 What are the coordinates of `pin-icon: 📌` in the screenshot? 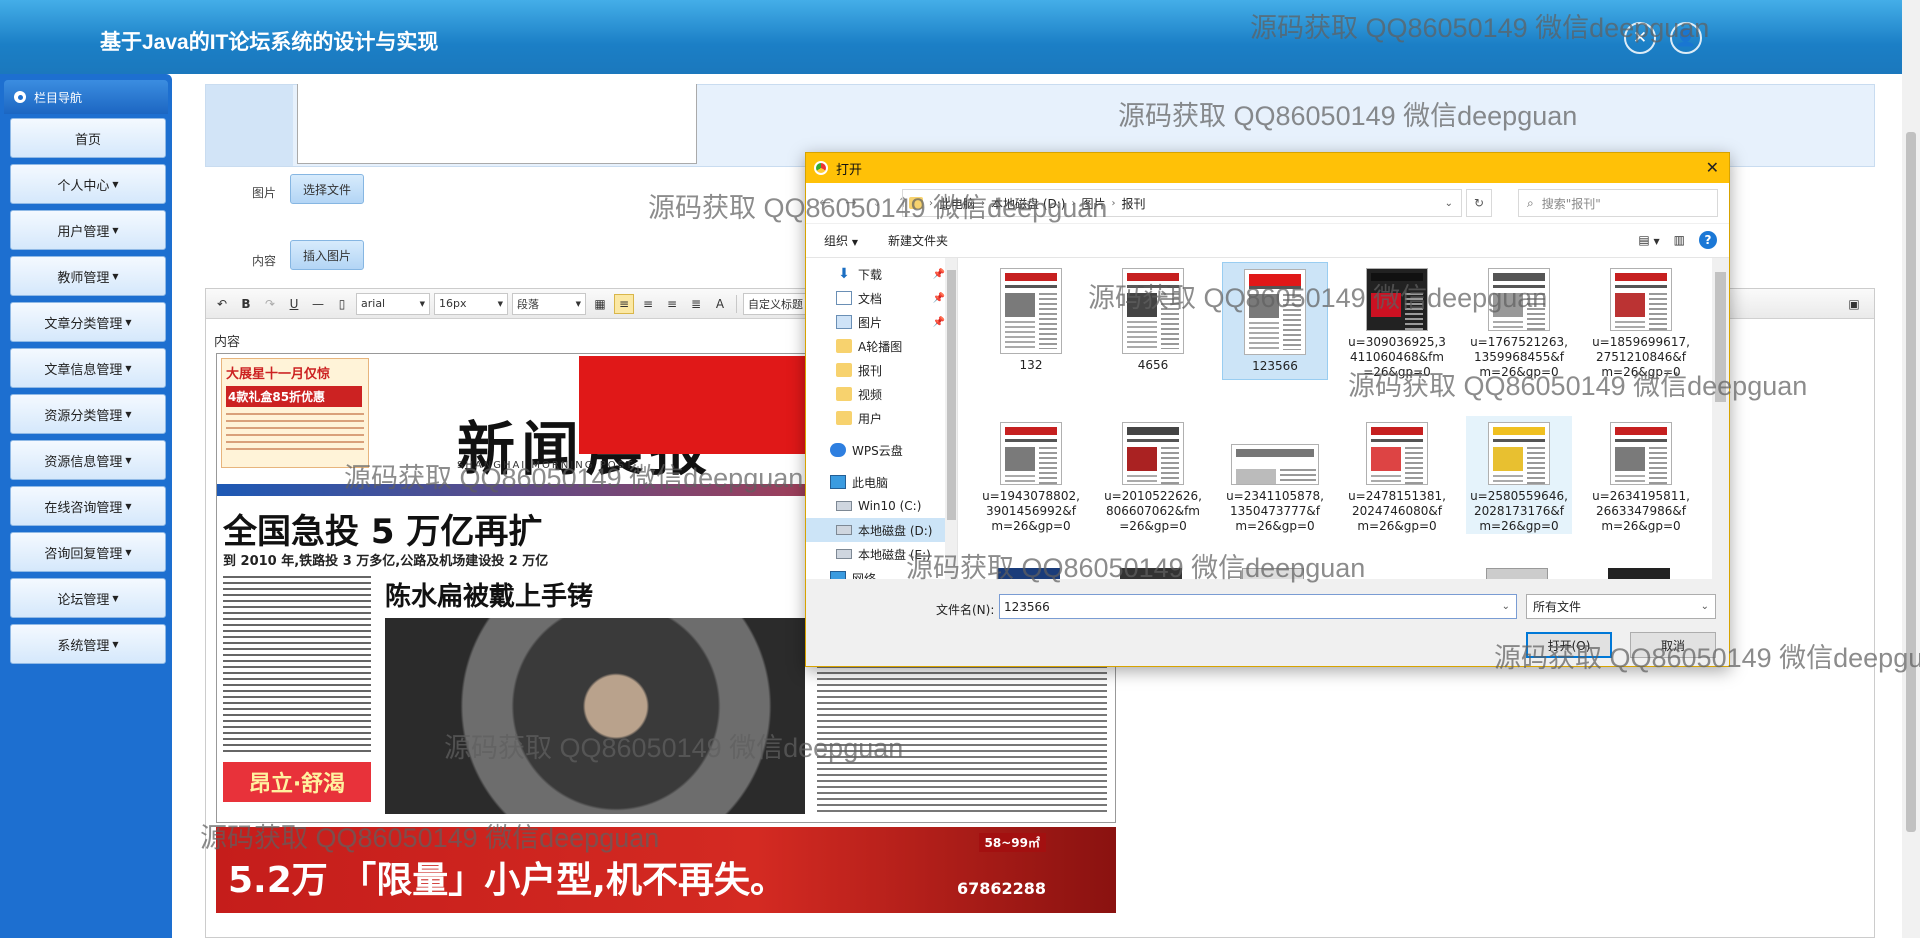 It's located at (938, 322).